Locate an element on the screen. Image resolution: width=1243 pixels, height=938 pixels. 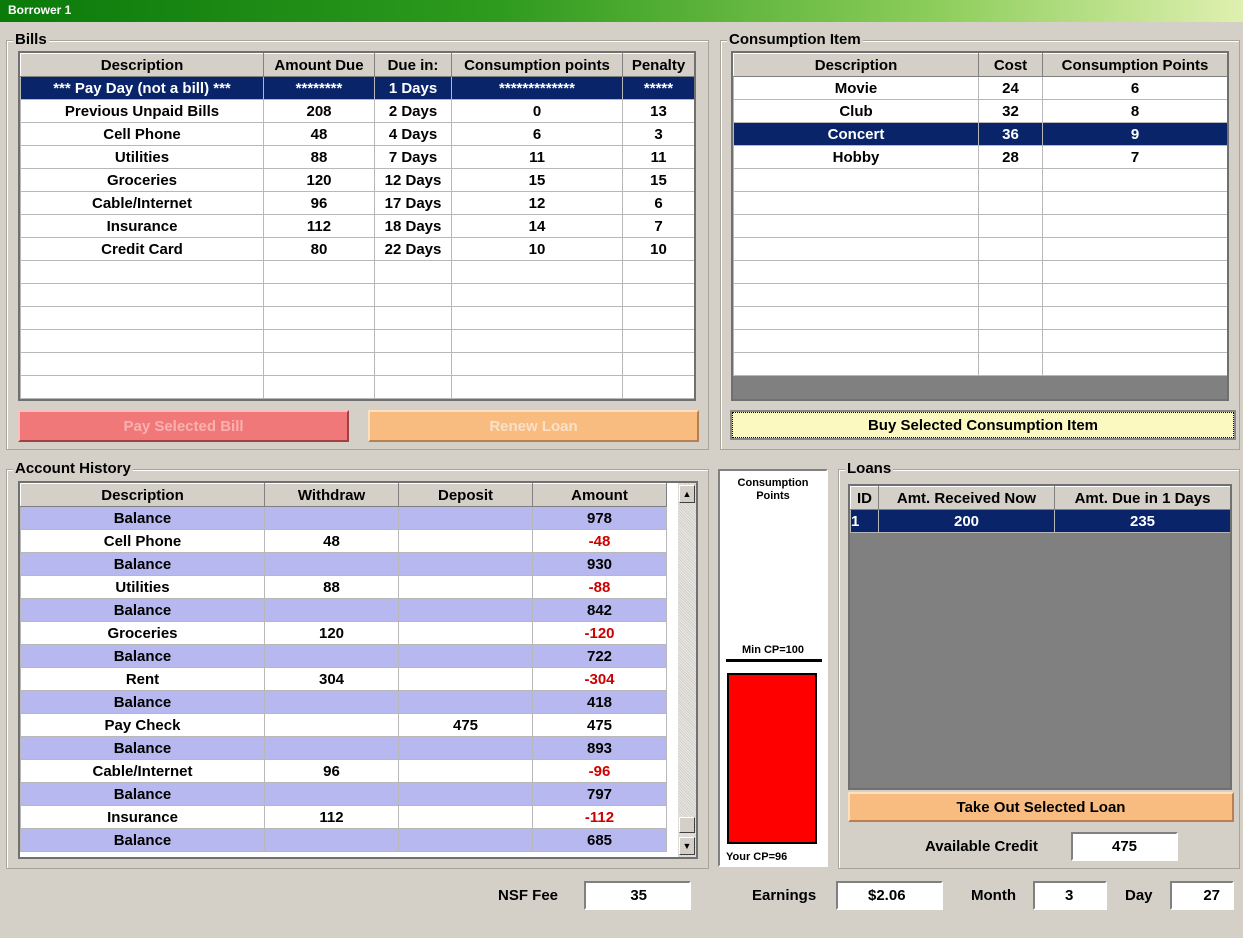
table-row: Balance 722 is located at coordinates (343, 656).